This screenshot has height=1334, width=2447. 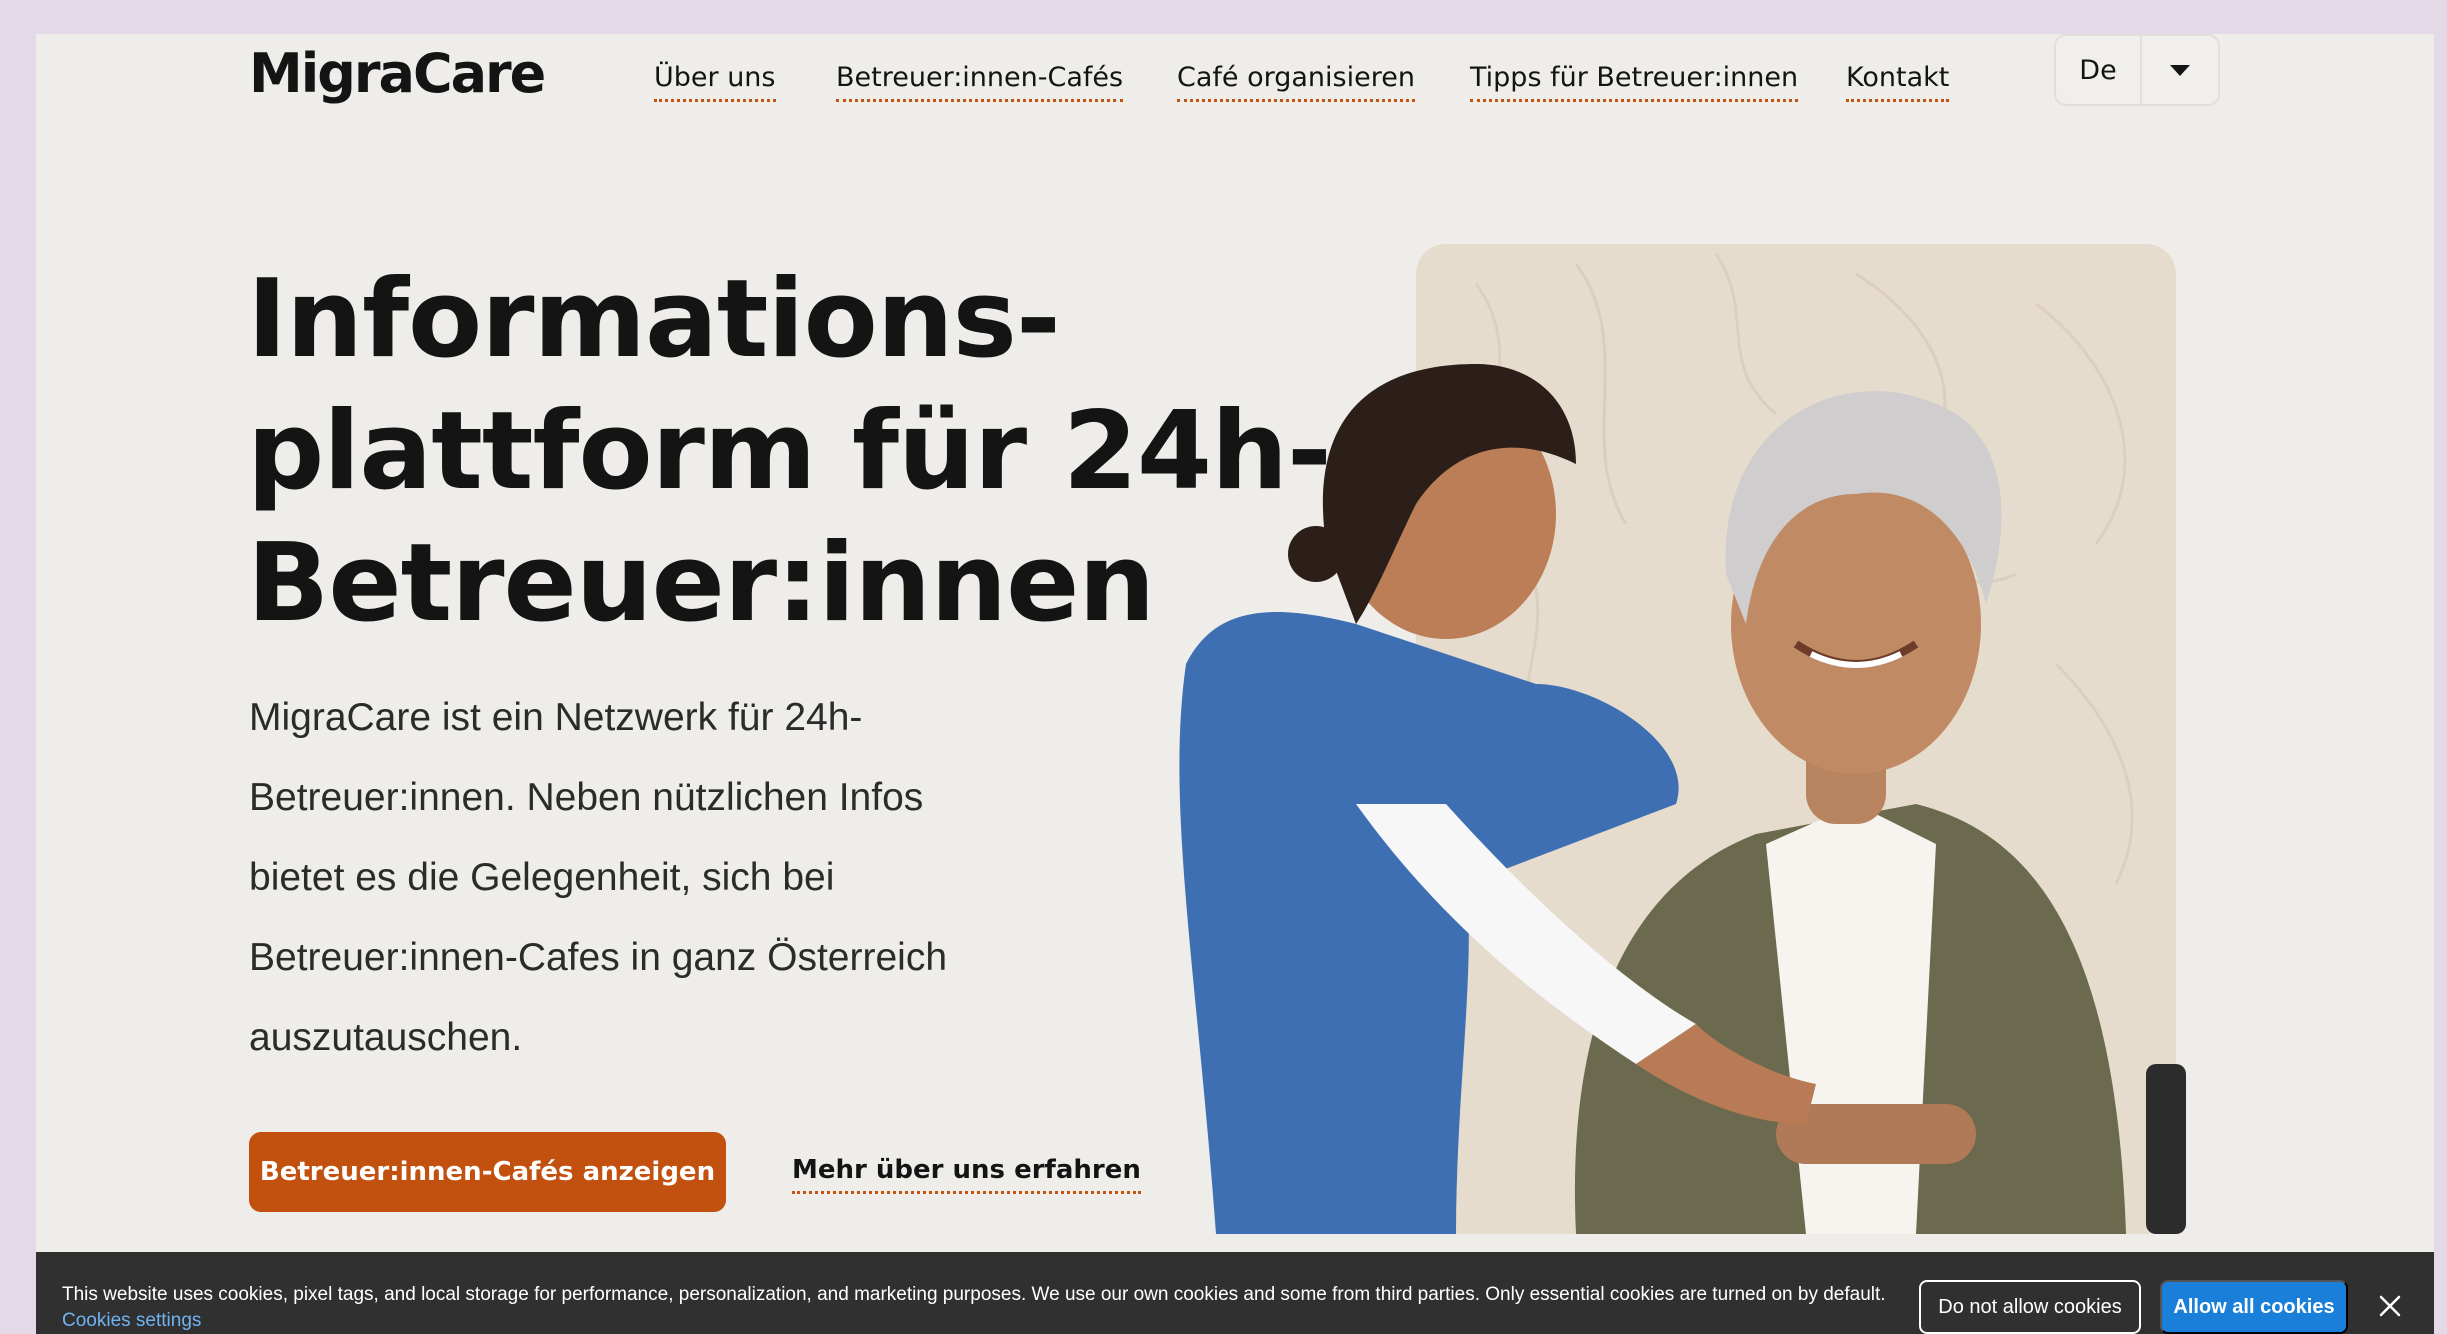 I want to click on allow-cookies-button: Allow all cookies, so click(x=2254, y=1307).